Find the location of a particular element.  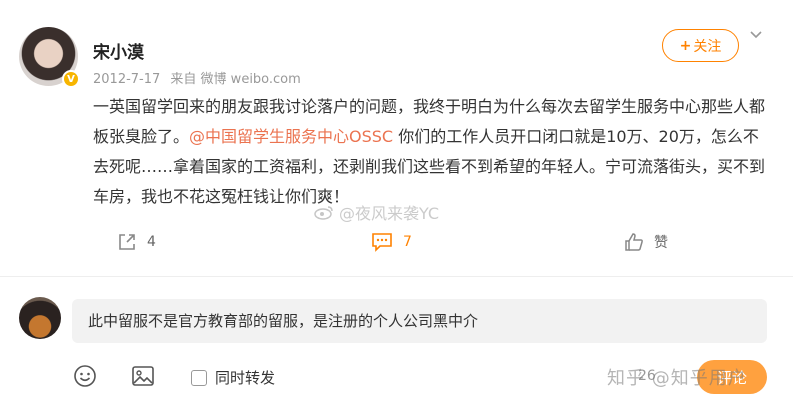

comment-button: 7 is located at coordinates (391, 242).